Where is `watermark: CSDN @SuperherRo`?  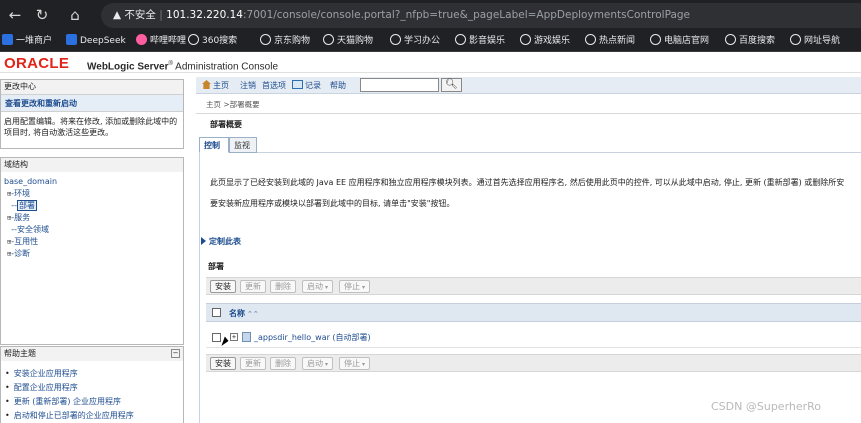 watermark: CSDN @SuperherRo is located at coordinates (766, 406).